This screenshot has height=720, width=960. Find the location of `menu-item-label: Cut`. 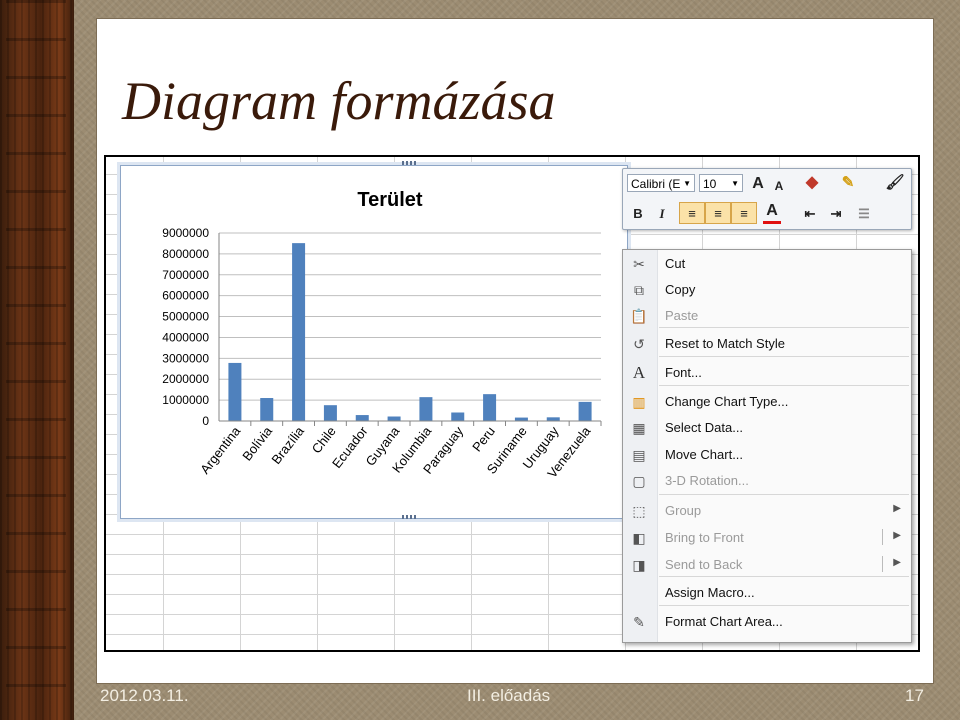

menu-item-label: Cut is located at coordinates (675, 263).